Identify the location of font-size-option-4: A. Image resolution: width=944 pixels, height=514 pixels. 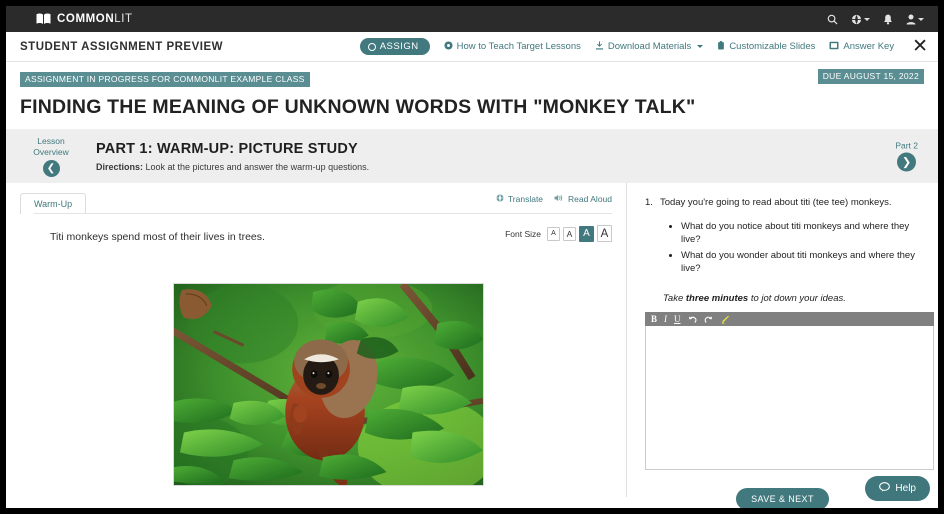
(604, 233).